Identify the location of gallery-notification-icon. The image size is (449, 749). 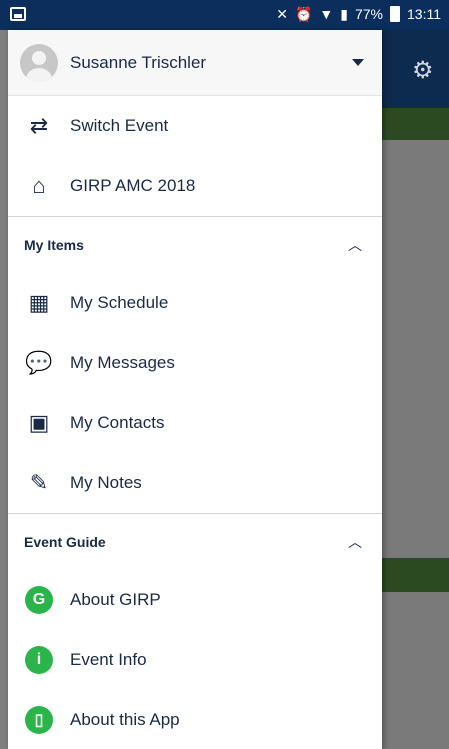
(18, 14).